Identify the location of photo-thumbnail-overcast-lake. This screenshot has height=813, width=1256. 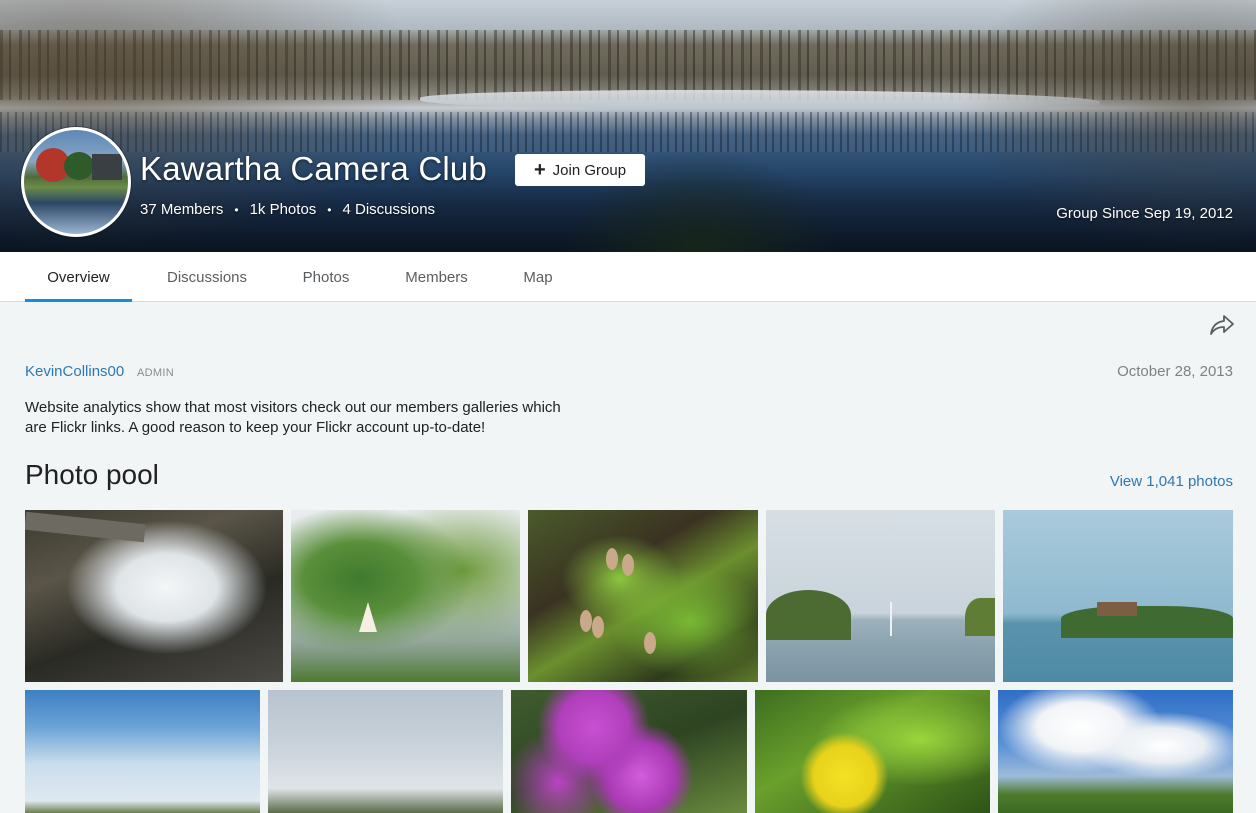
(385, 751).